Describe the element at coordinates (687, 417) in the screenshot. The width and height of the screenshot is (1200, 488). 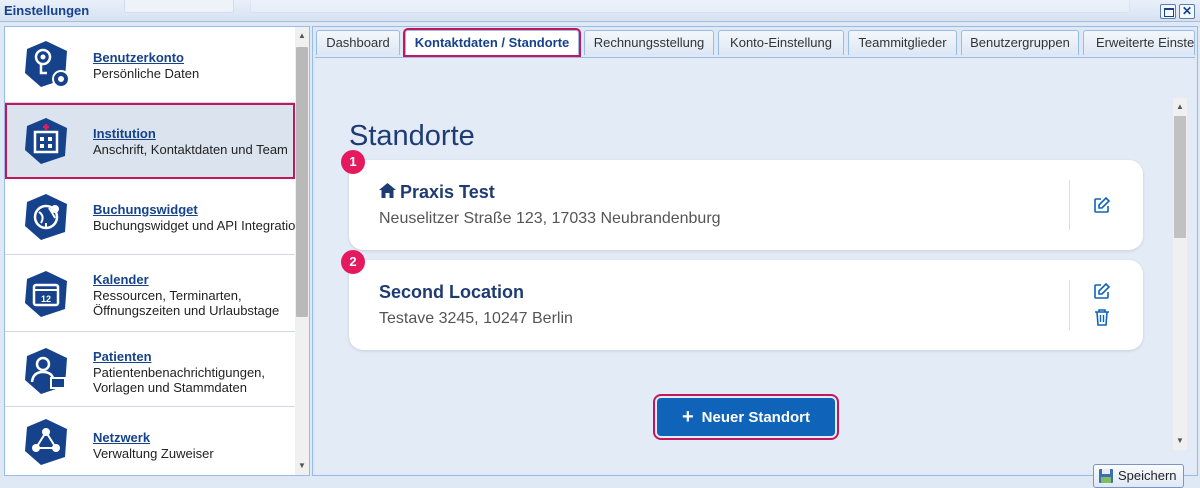
I see `plus-icon: +` at that location.